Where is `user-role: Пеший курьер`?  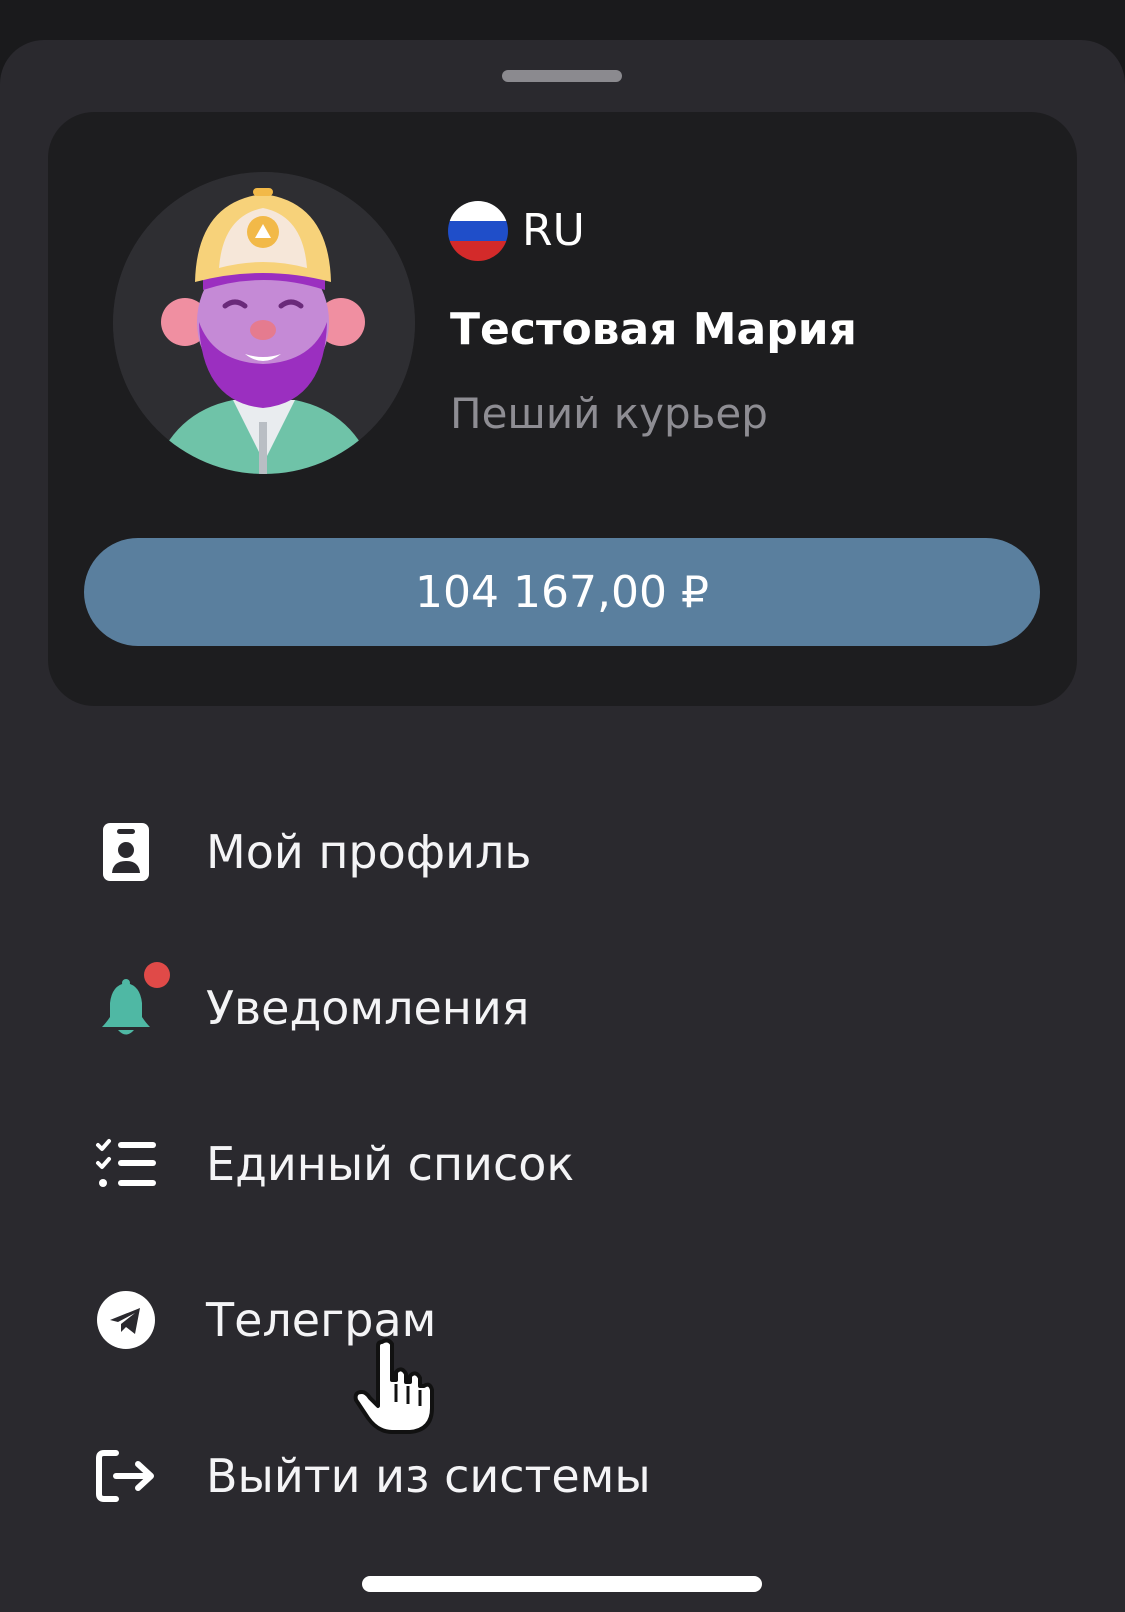
user-role: Пеший курьер is located at coordinates (609, 413).